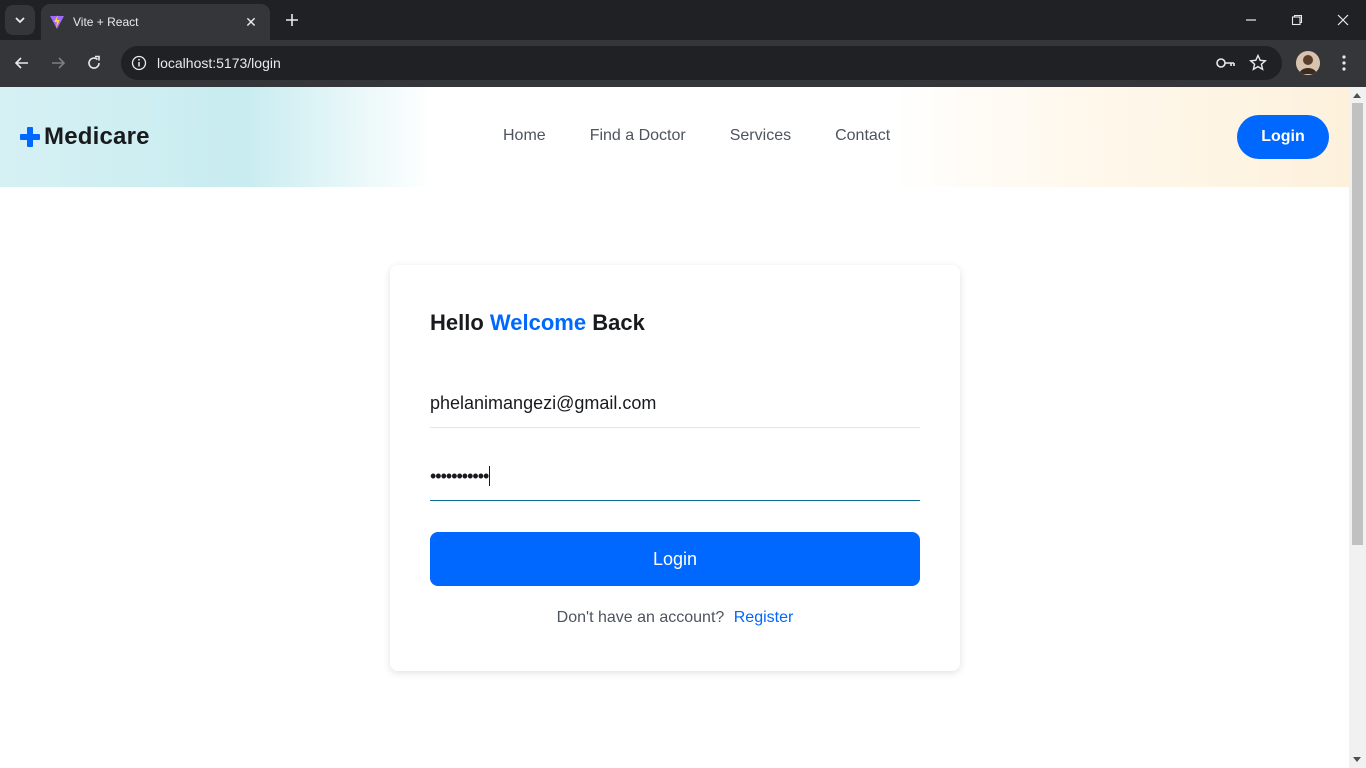  I want to click on nav-contact: Contact, so click(862, 136).